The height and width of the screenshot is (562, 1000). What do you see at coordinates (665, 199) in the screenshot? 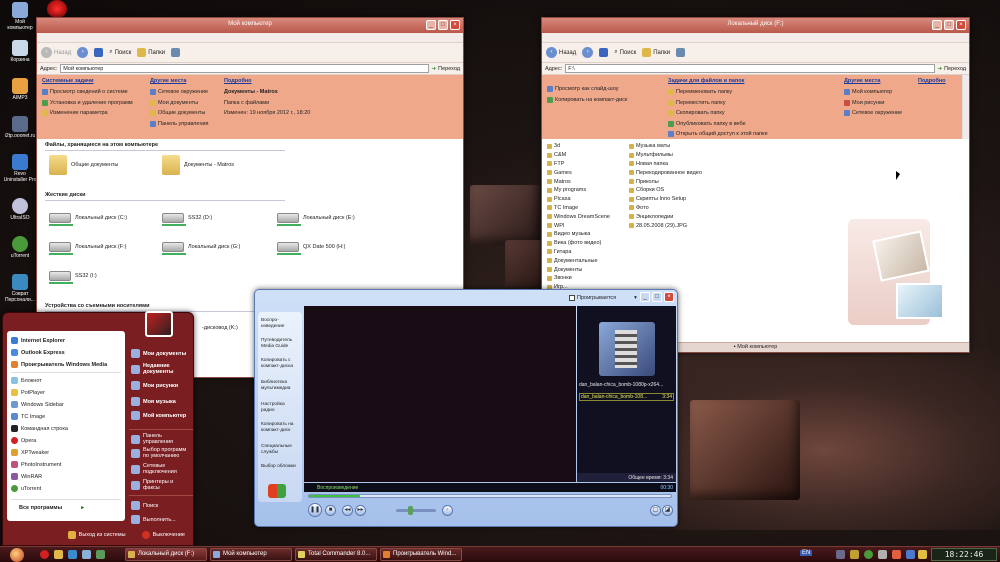
I see `file-item: Скрипты Inno Setup` at bounding box center [665, 199].